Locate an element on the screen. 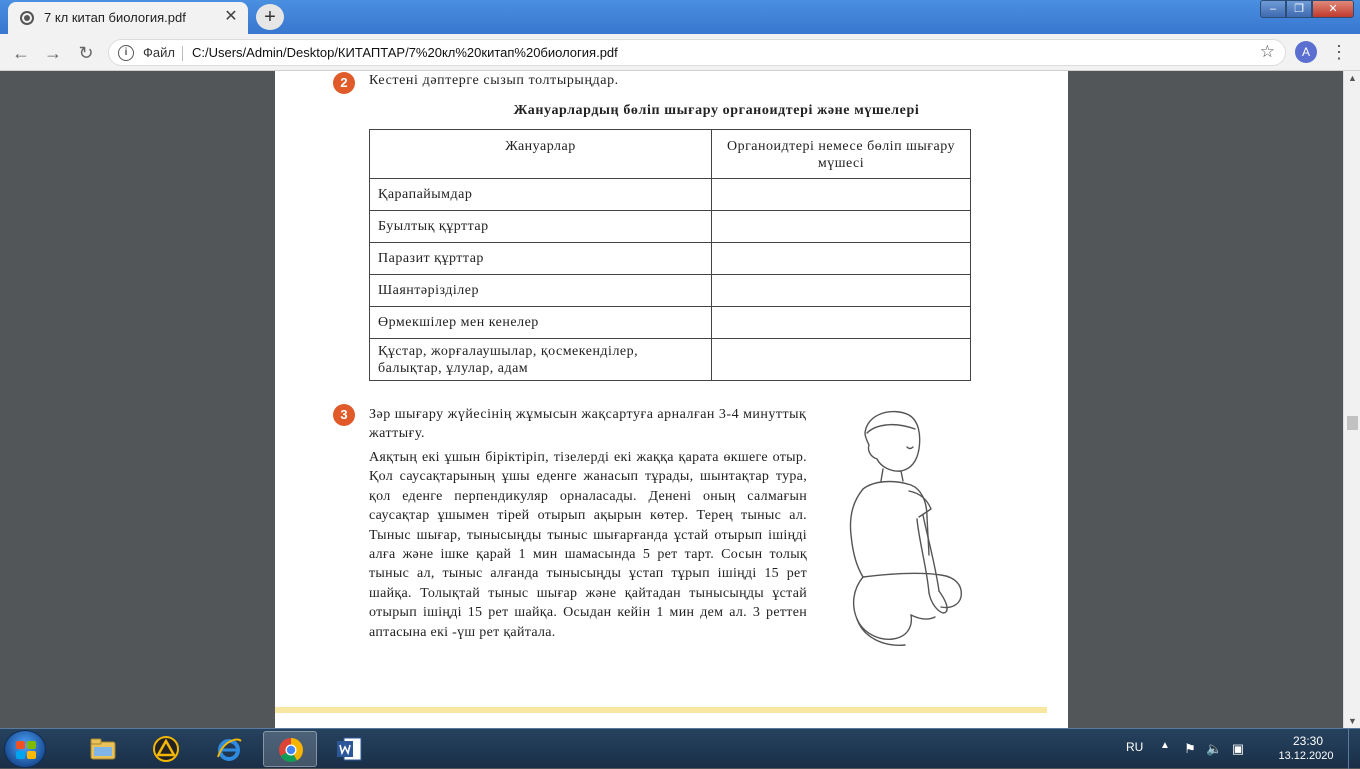 The width and height of the screenshot is (1360, 769). omnibox-separator is located at coordinates (182, 53).